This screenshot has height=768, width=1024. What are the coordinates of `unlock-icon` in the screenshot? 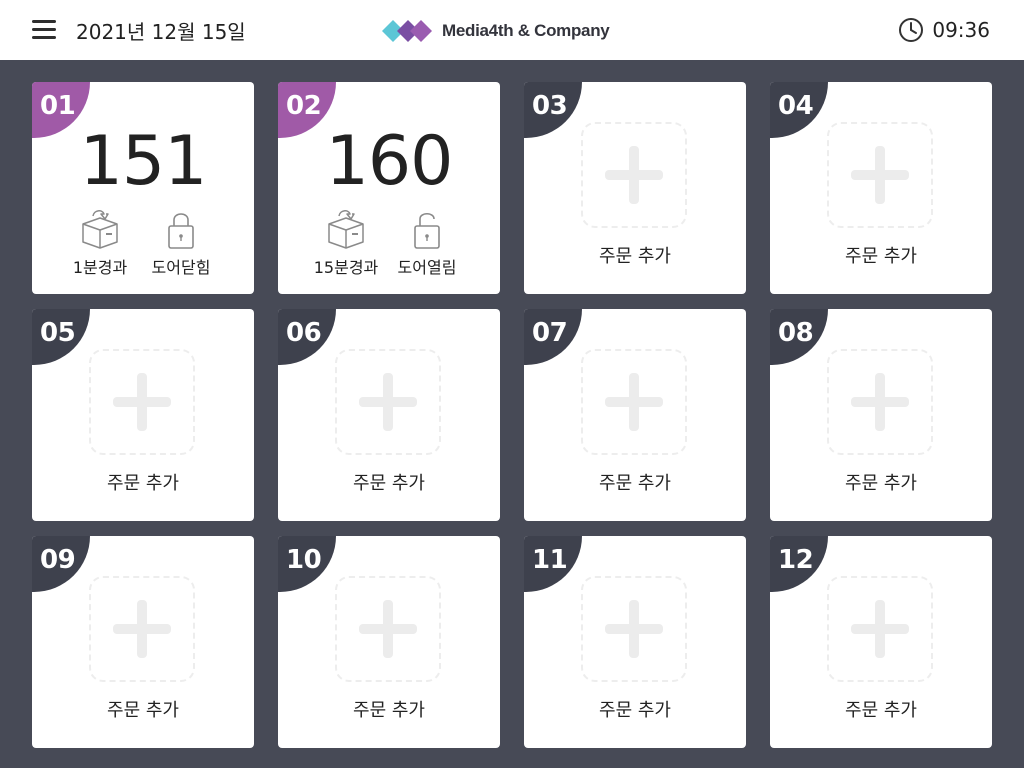 It's located at (427, 229).